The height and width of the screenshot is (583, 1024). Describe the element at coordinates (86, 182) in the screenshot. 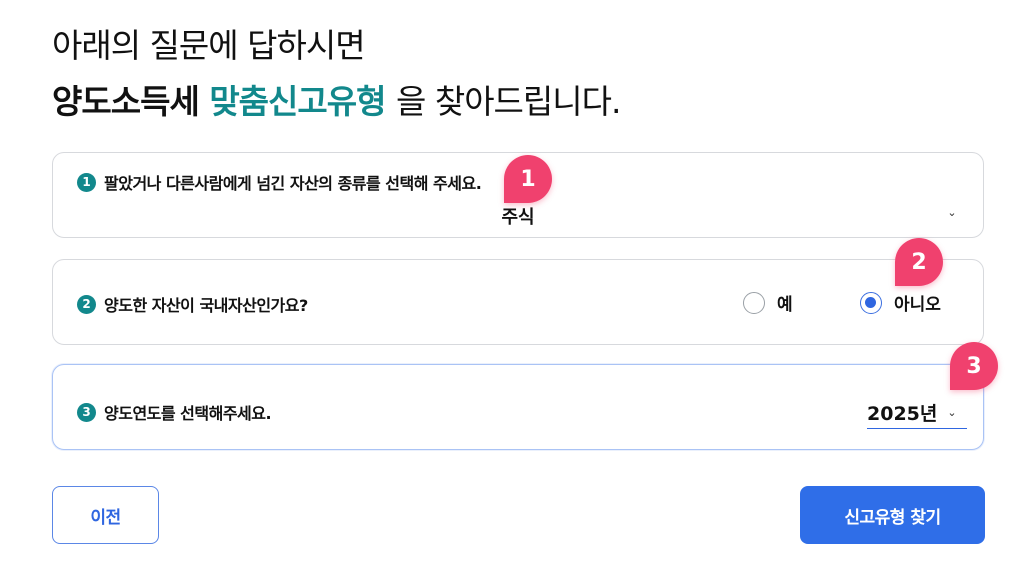

I see `question-number-badge: 1` at that location.